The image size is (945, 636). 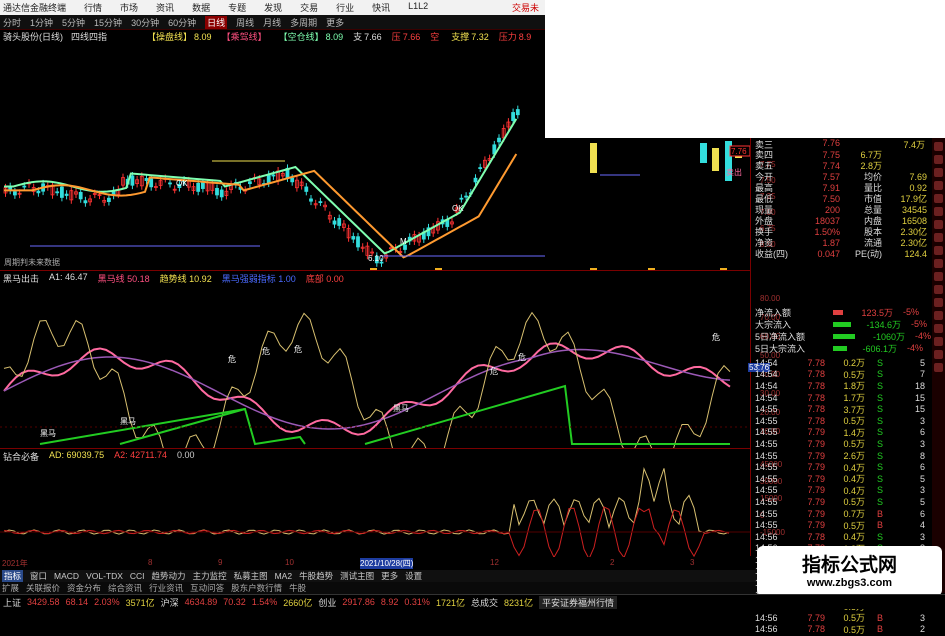 What do you see at coordinates (840, 348) in the screenshot?
I see `flow-bar` at bounding box center [840, 348].